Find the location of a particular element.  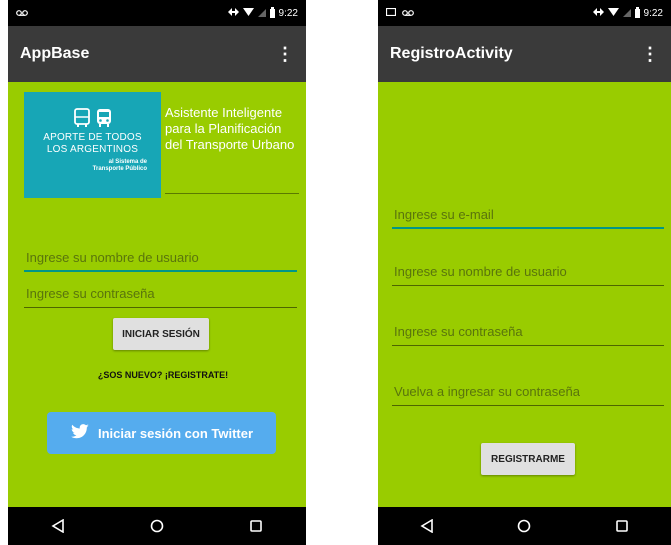

login-button: INICIAR SESIÓN is located at coordinates (161, 334).